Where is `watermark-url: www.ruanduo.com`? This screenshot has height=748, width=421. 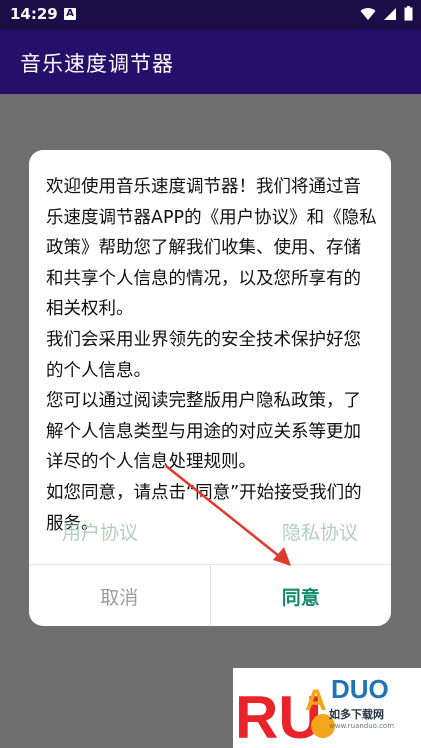
watermark-url: www.ruanduo.com is located at coordinates (362, 726).